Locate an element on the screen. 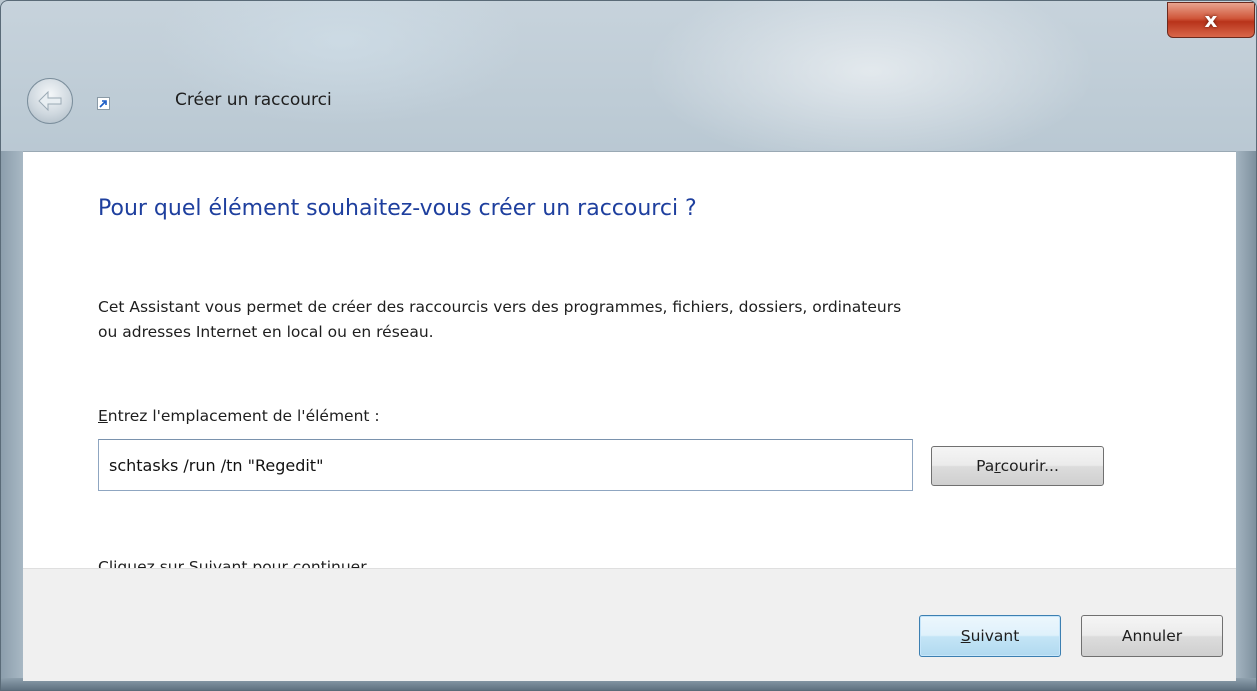 Image resolution: width=1257 pixels, height=691 pixels. window-frame-left is located at coordinates (12, 420).